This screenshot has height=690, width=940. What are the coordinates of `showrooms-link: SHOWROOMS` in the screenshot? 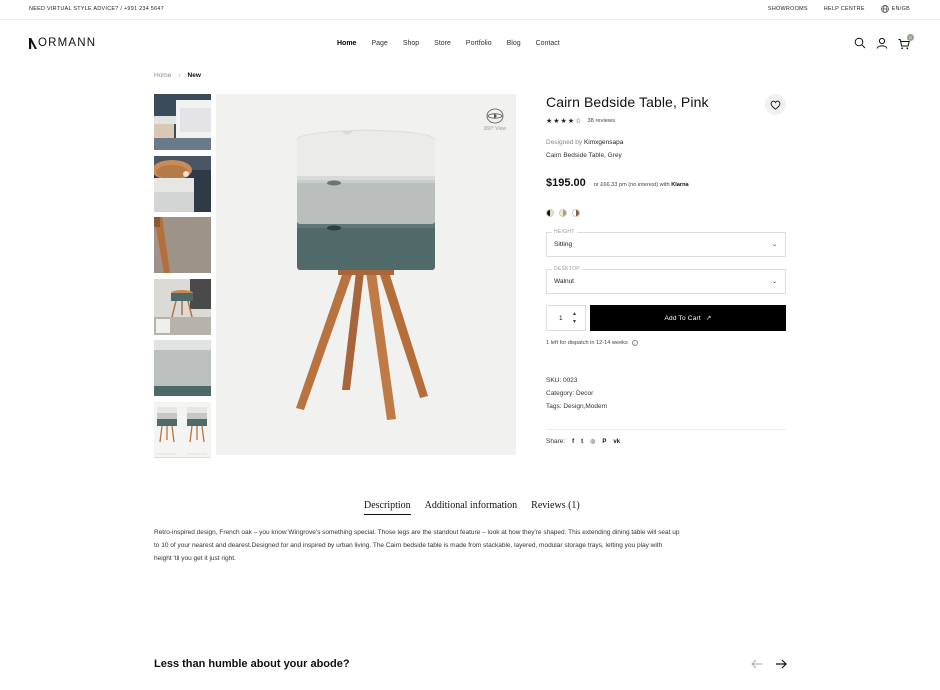 It's located at (788, 9).